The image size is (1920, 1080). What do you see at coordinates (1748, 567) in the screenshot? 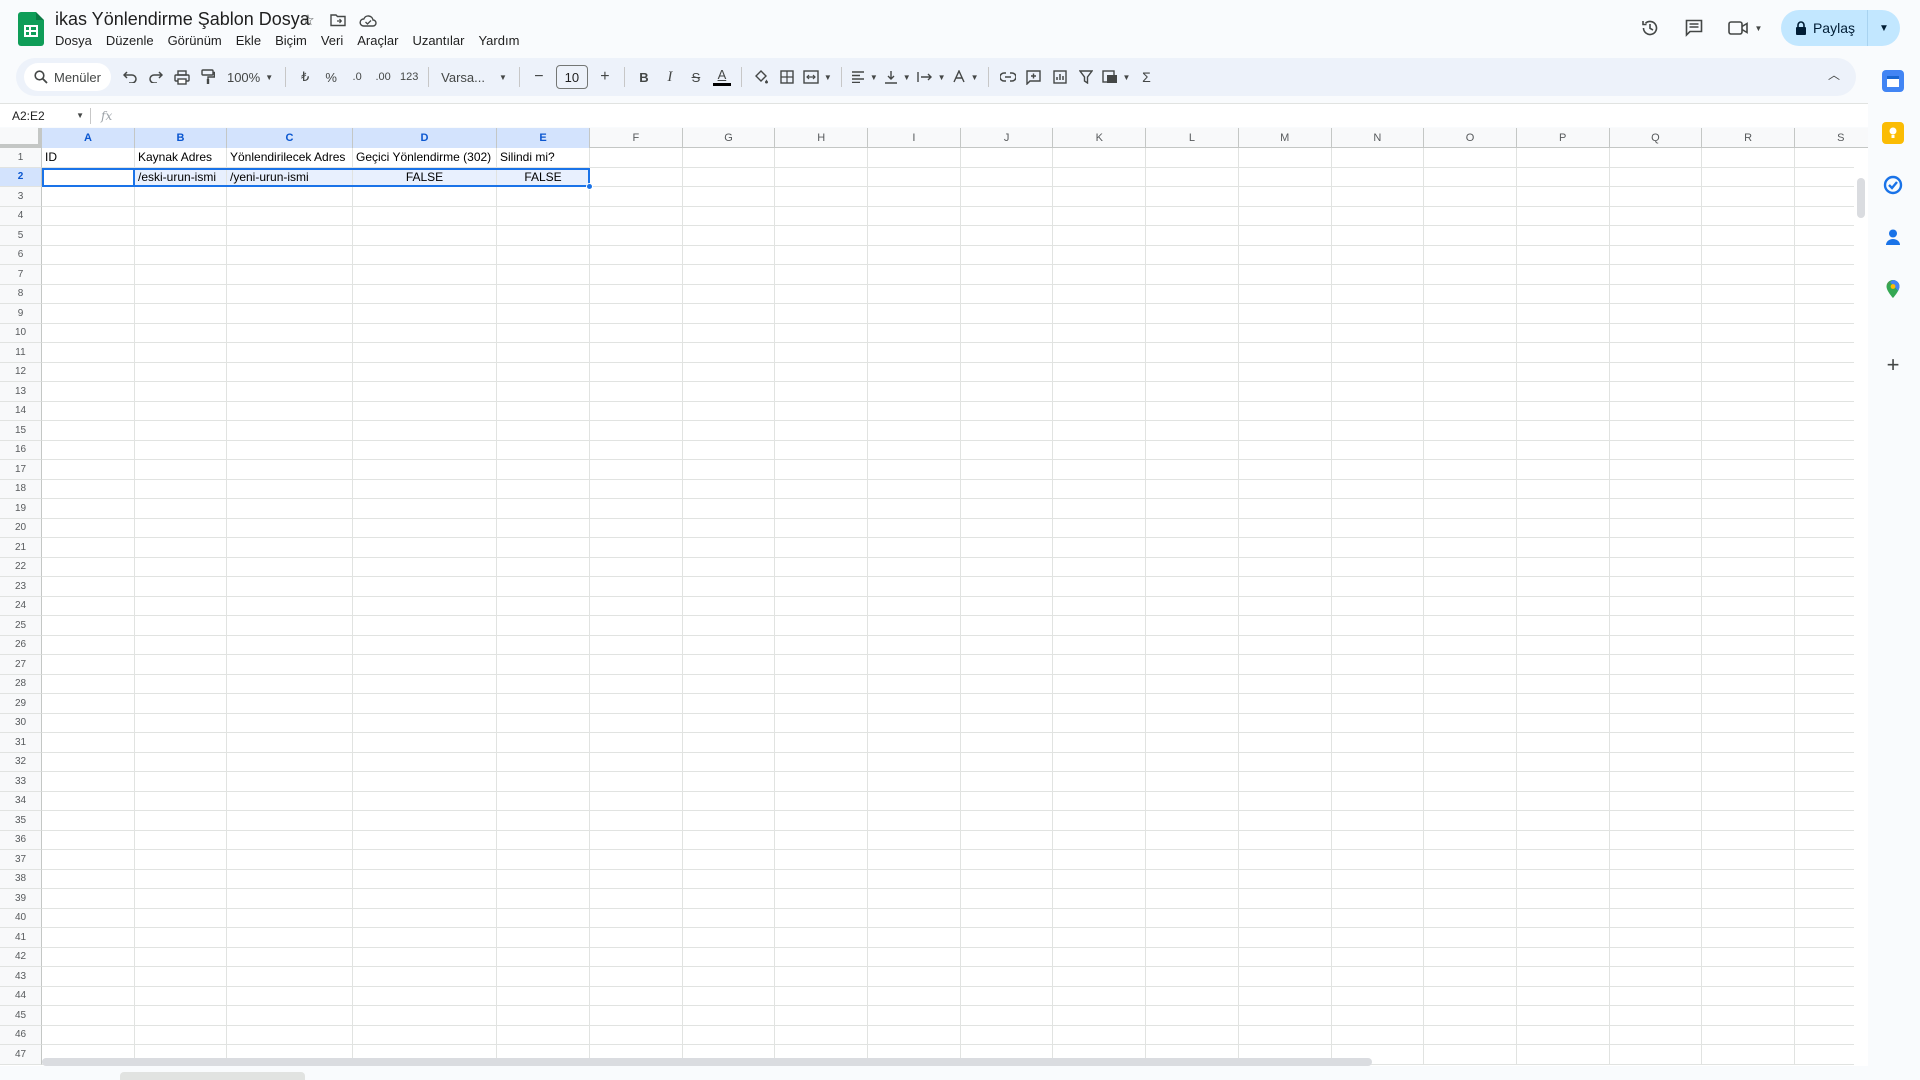
I see `cell-r22` at bounding box center [1748, 567].